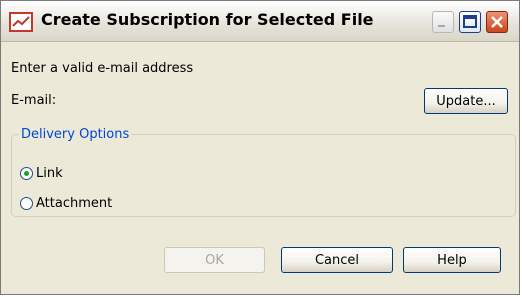  Describe the element at coordinates (102, 68) in the screenshot. I see `email-prompt: Enter a valid e-mail address` at that location.